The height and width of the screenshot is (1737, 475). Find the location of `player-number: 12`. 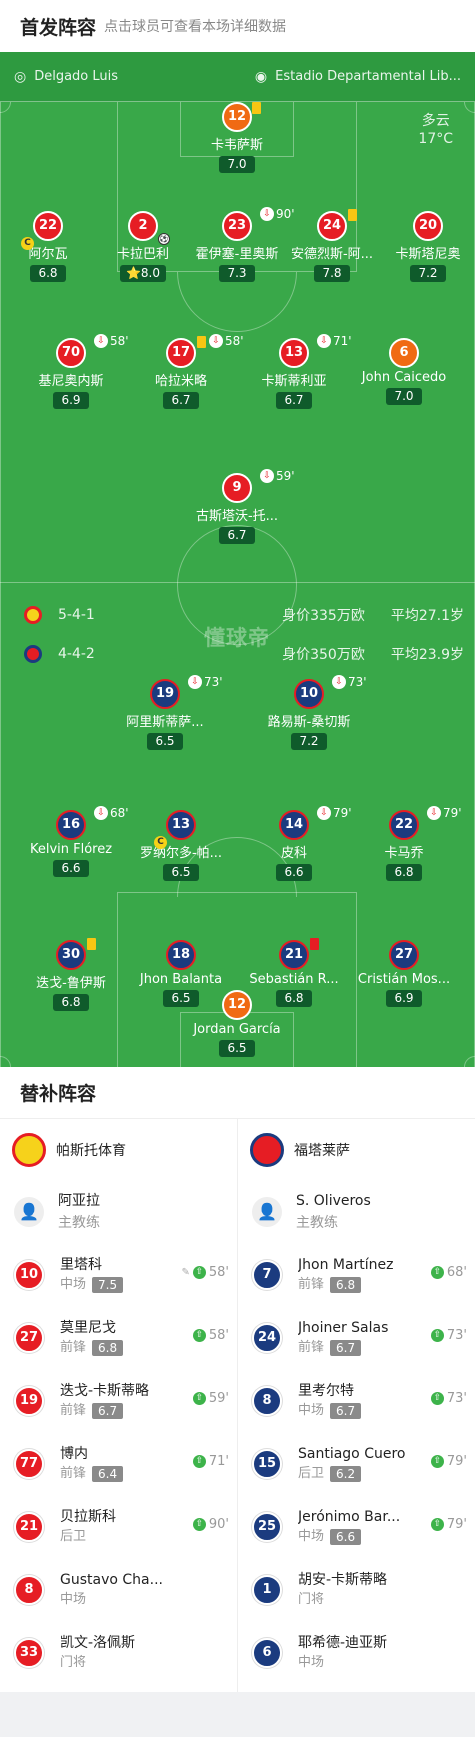

player-number: 12 is located at coordinates (237, 1005).